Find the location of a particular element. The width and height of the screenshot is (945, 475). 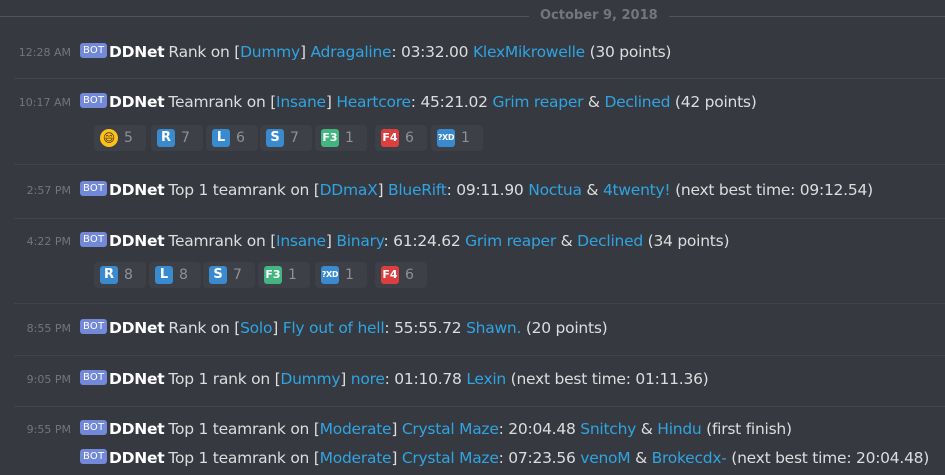

message-text: (42 points) is located at coordinates (713, 102).